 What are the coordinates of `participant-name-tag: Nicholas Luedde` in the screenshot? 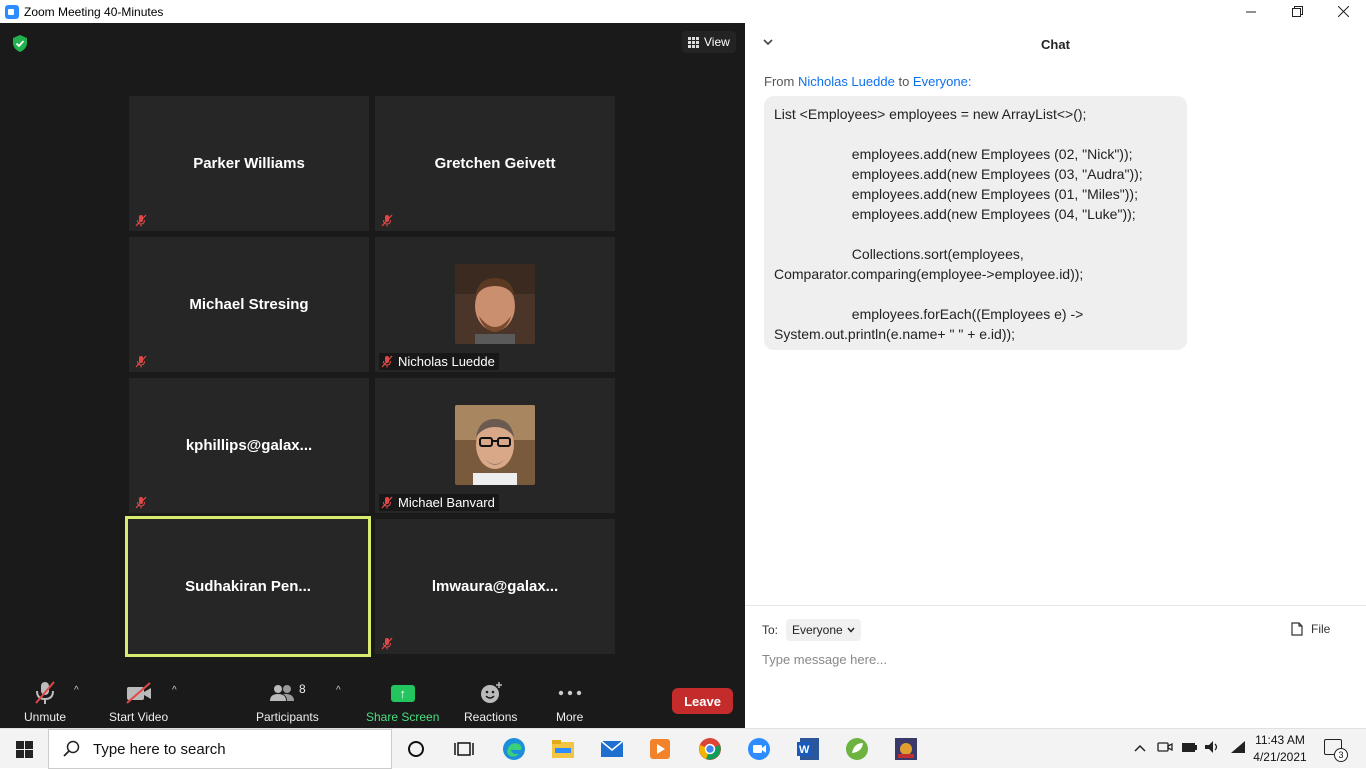 It's located at (439, 361).